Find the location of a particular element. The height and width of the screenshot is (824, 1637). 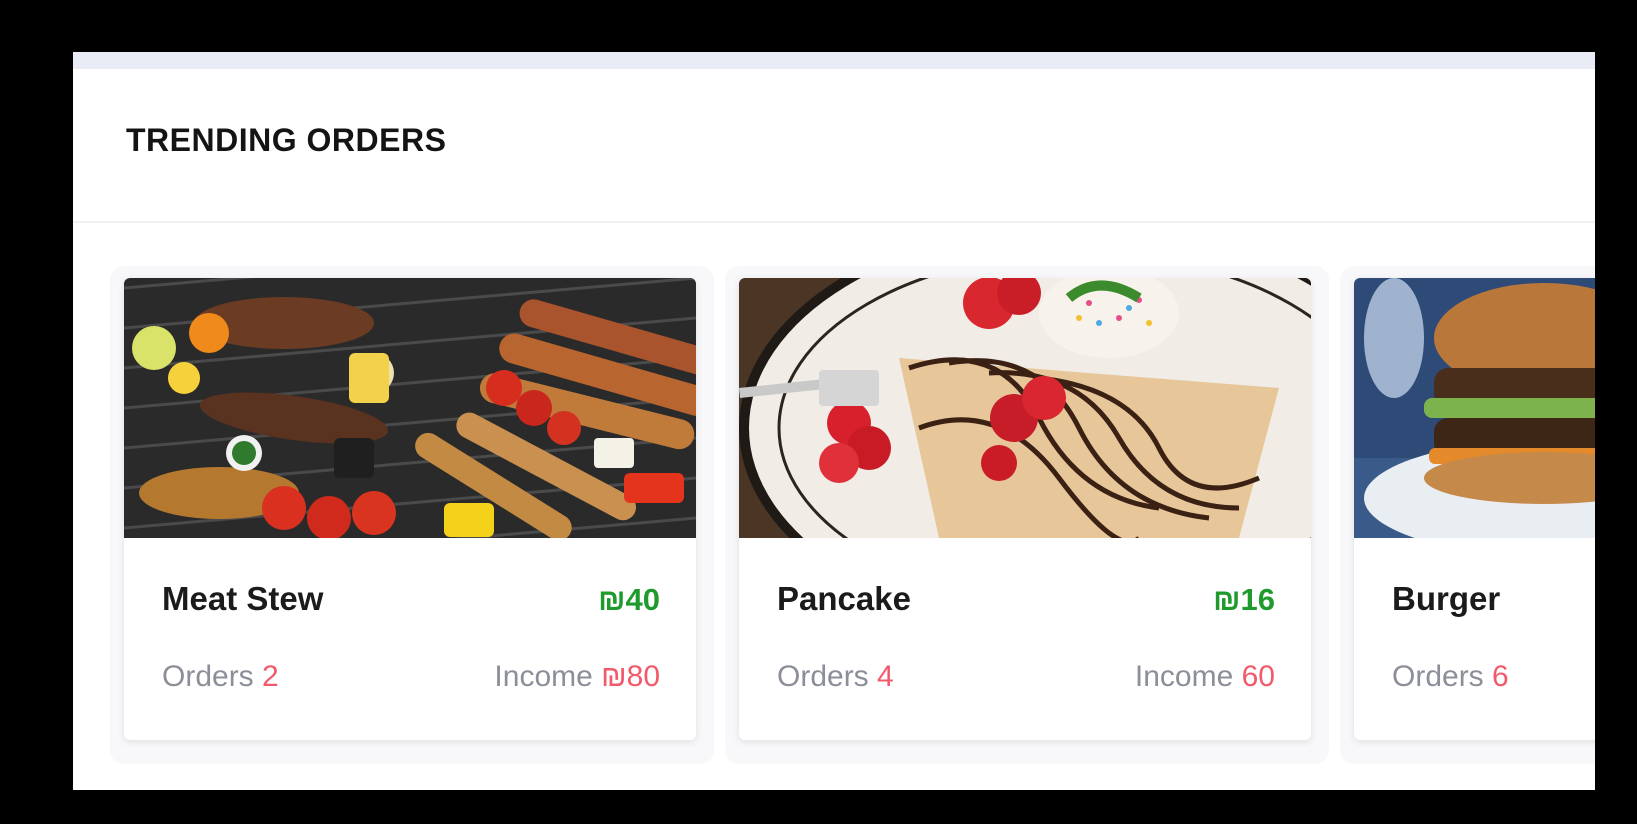

income-stat: Income ₪80 is located at coordinates (577, 677).